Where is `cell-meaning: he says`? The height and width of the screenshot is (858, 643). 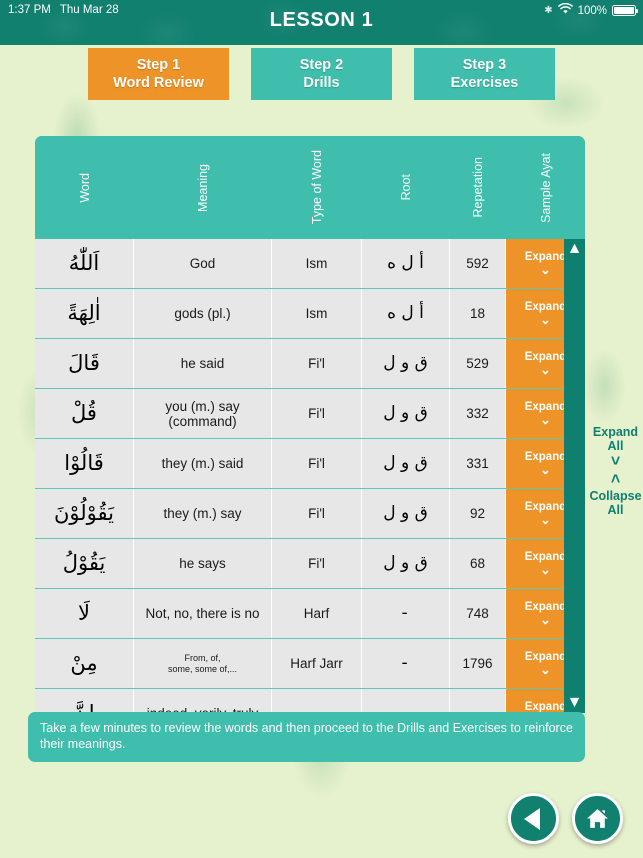
cell-meaning: he says is located at coordinates (203, 563).